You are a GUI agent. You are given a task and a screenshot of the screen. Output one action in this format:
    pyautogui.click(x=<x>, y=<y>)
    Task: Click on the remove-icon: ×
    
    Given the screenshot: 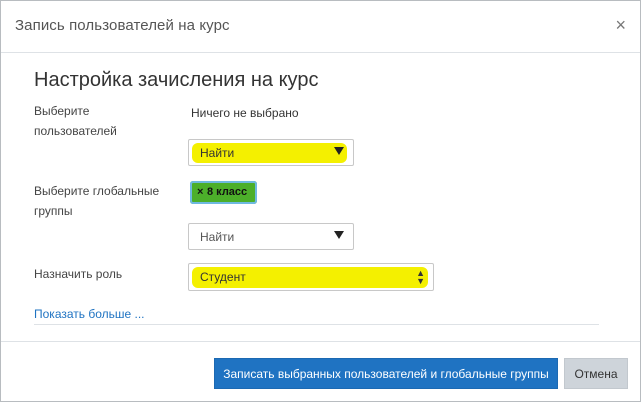 What is the action you would take?
    pyautogui.click(x=200, y=192)
    